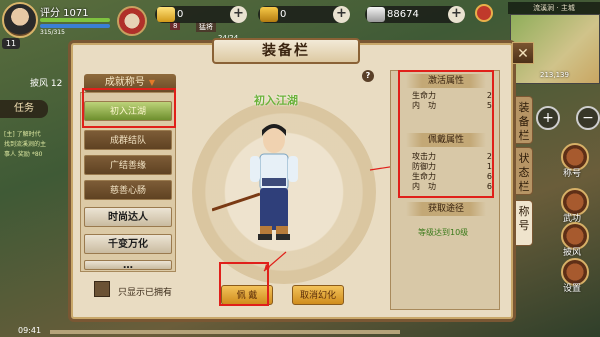 The height and width of the screenshot is (337, 600). Describe the element at coordinates (458, 177) in the screenshot. I see `attr-row: 生命力 6` at that location.